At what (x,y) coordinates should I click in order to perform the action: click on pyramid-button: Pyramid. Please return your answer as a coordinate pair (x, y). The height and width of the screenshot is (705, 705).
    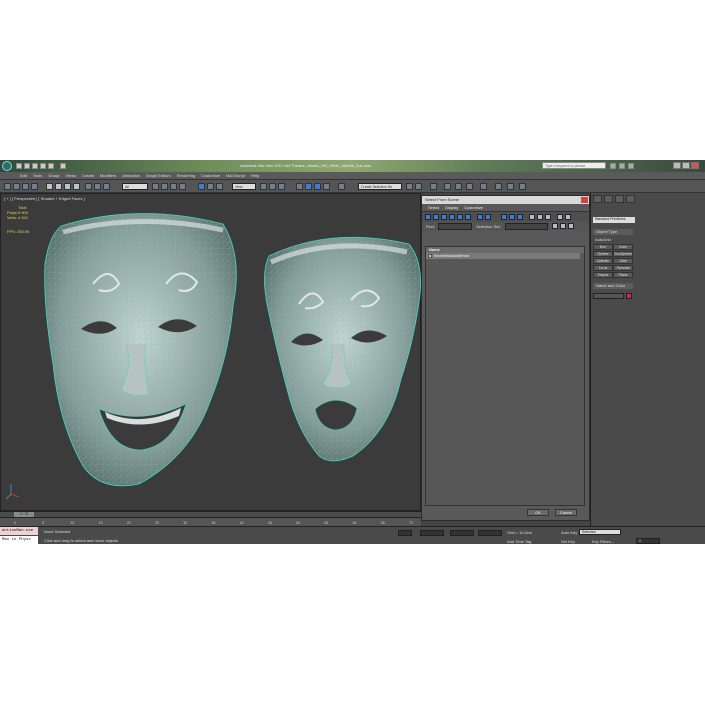
    Looking at the image, I should click on (623, 268).